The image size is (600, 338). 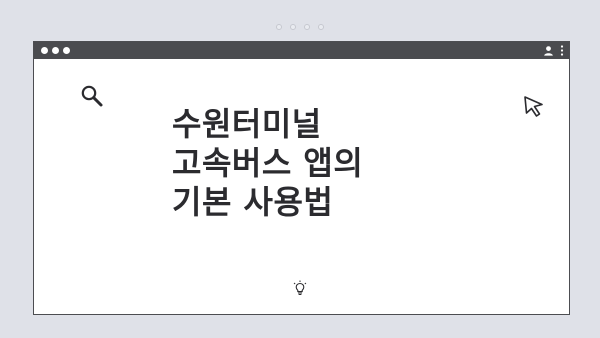 I want to click on window-titlebar, so click(x=301, y=50).